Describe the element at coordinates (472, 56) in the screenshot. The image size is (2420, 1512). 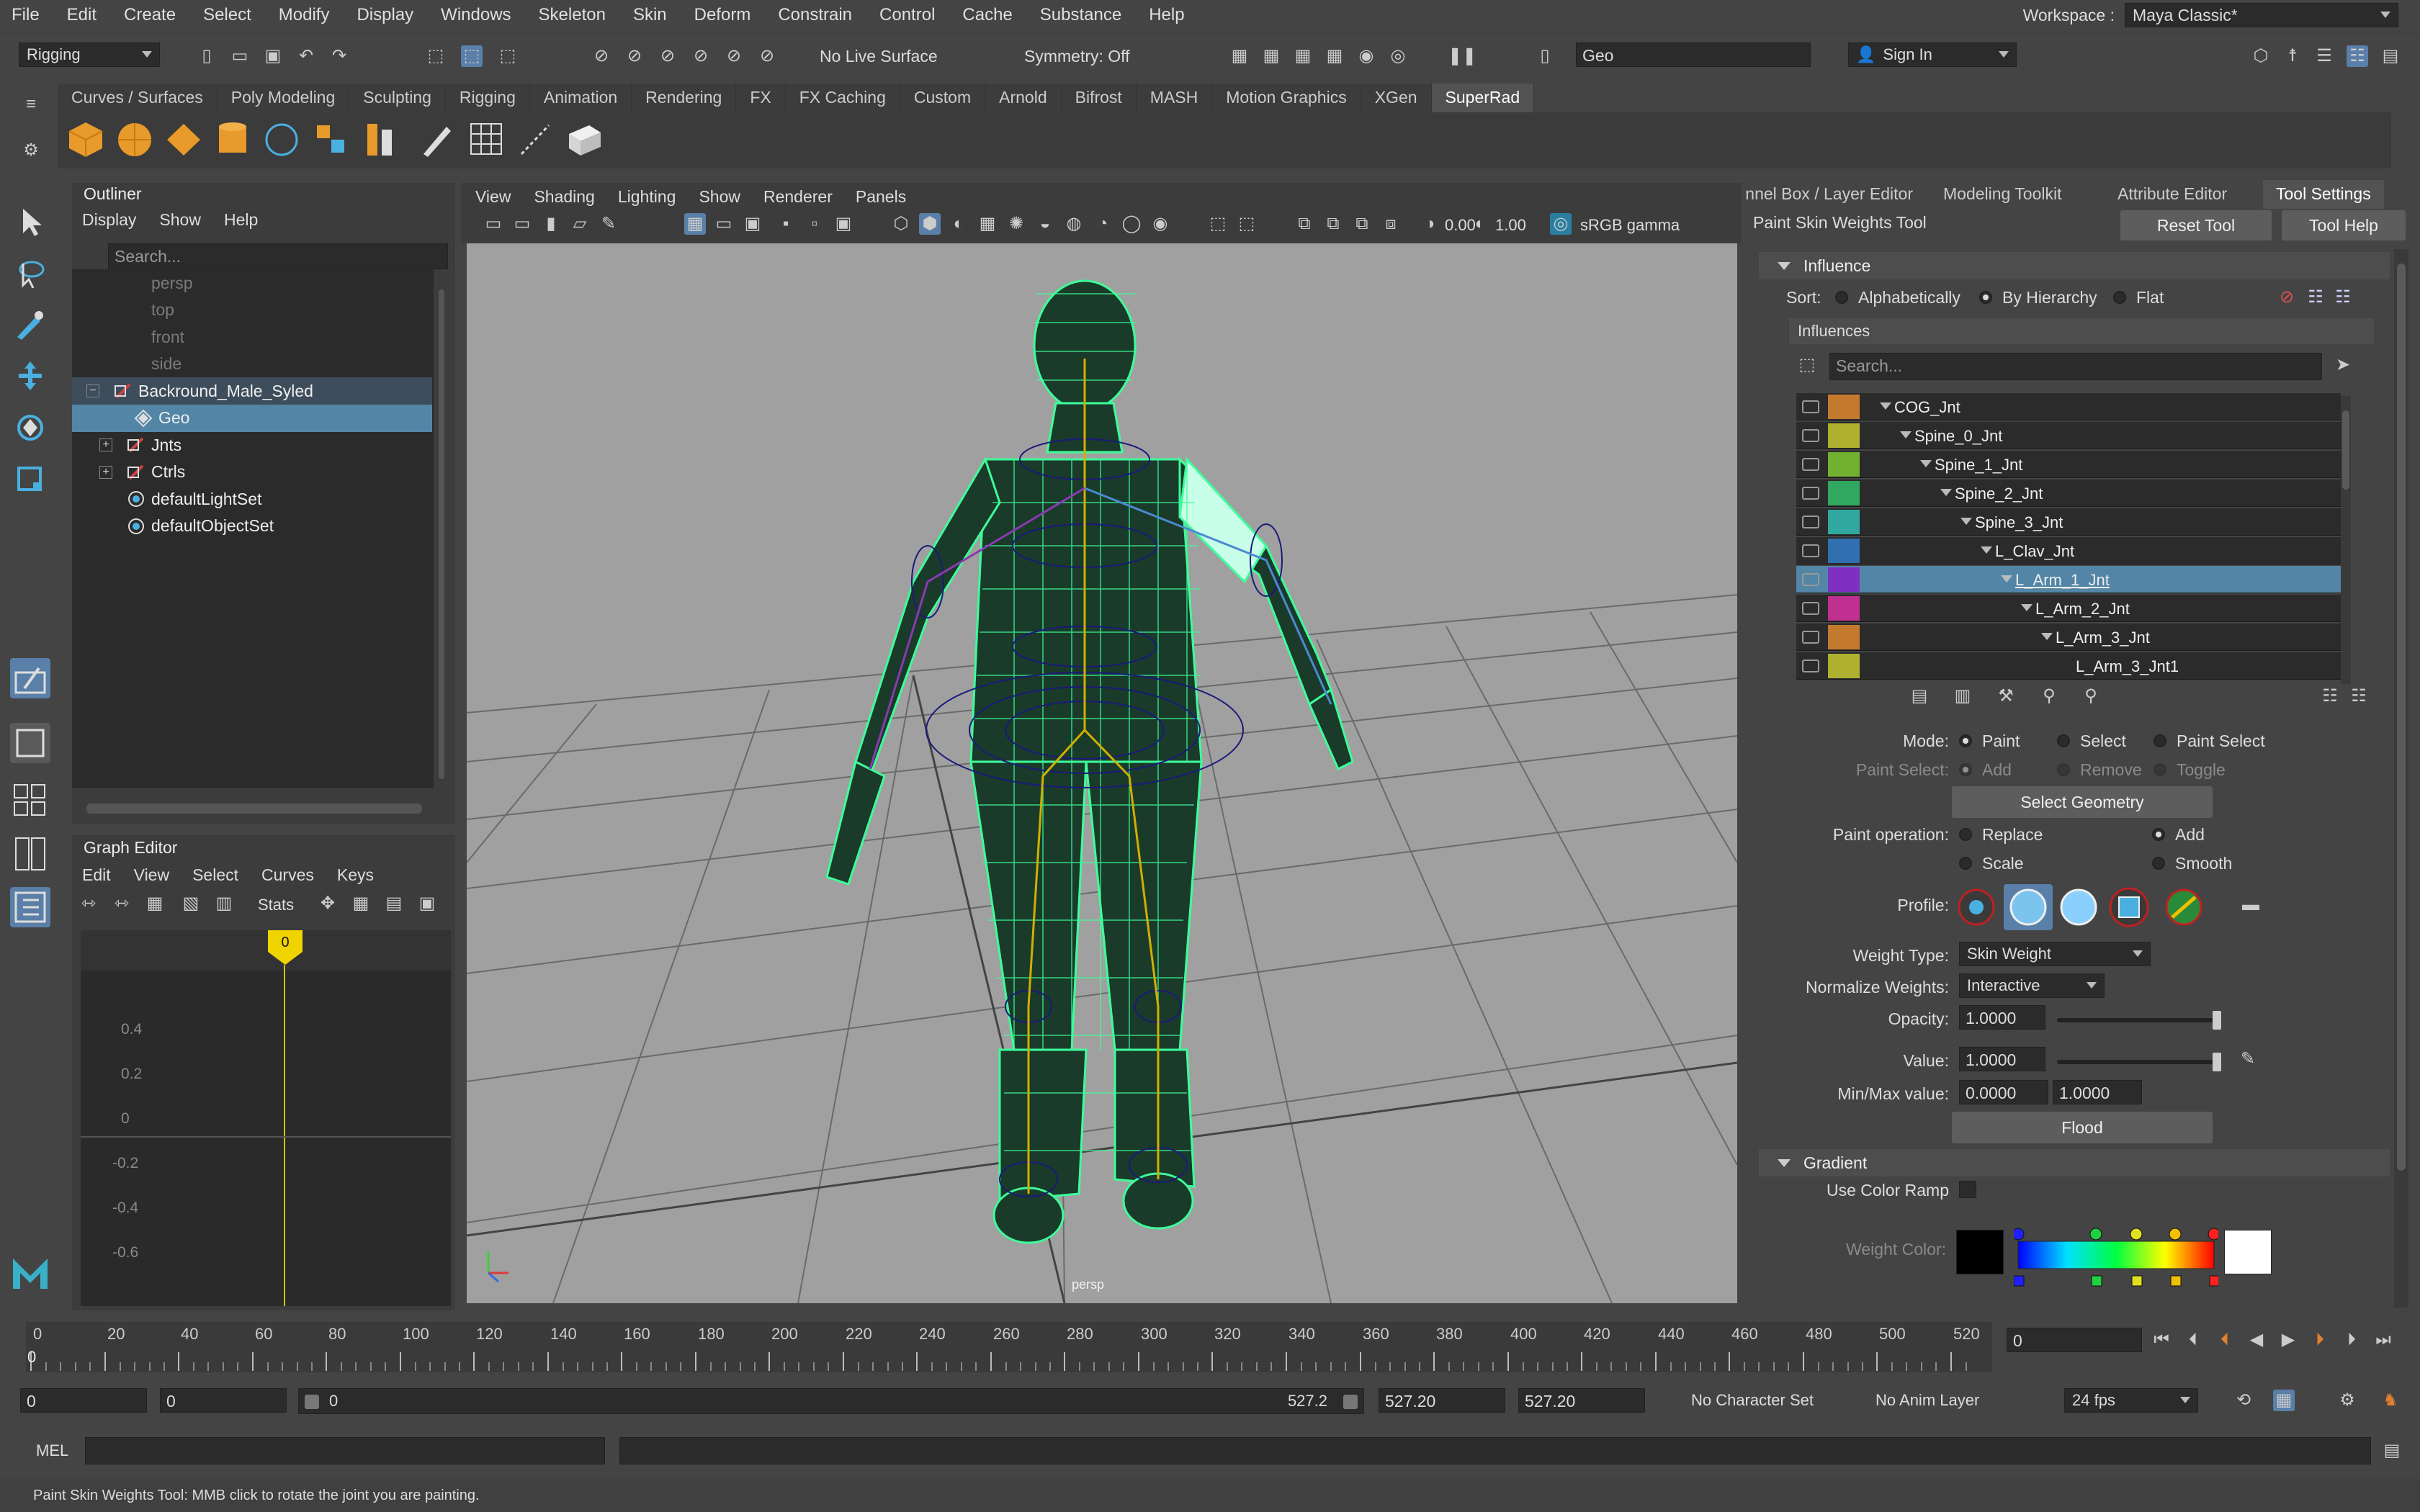
I see `select-object-icon: ⬚` at that location.